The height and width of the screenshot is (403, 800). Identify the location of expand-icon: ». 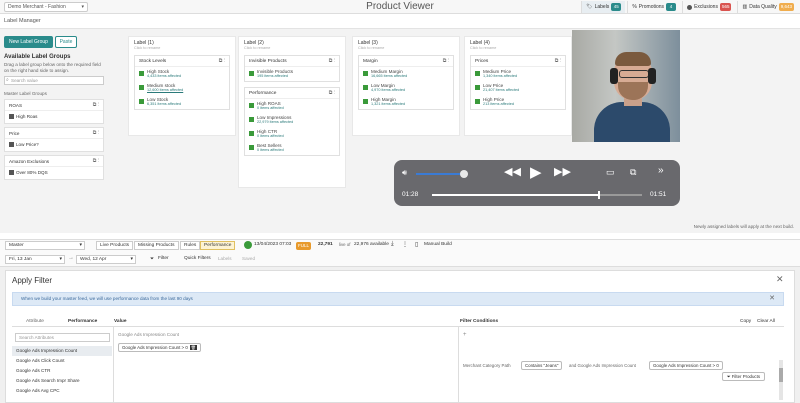
(661, 170).